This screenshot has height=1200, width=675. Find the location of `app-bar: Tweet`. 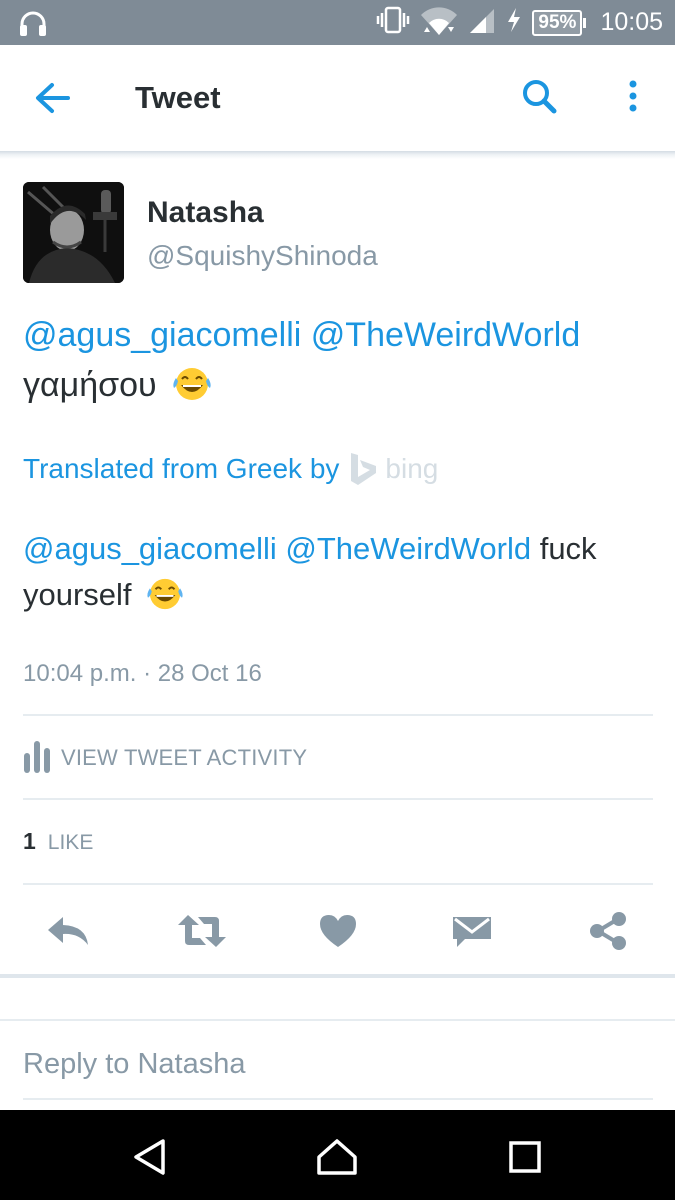

app-bar: Tweet is located at coordinates (337, 98).